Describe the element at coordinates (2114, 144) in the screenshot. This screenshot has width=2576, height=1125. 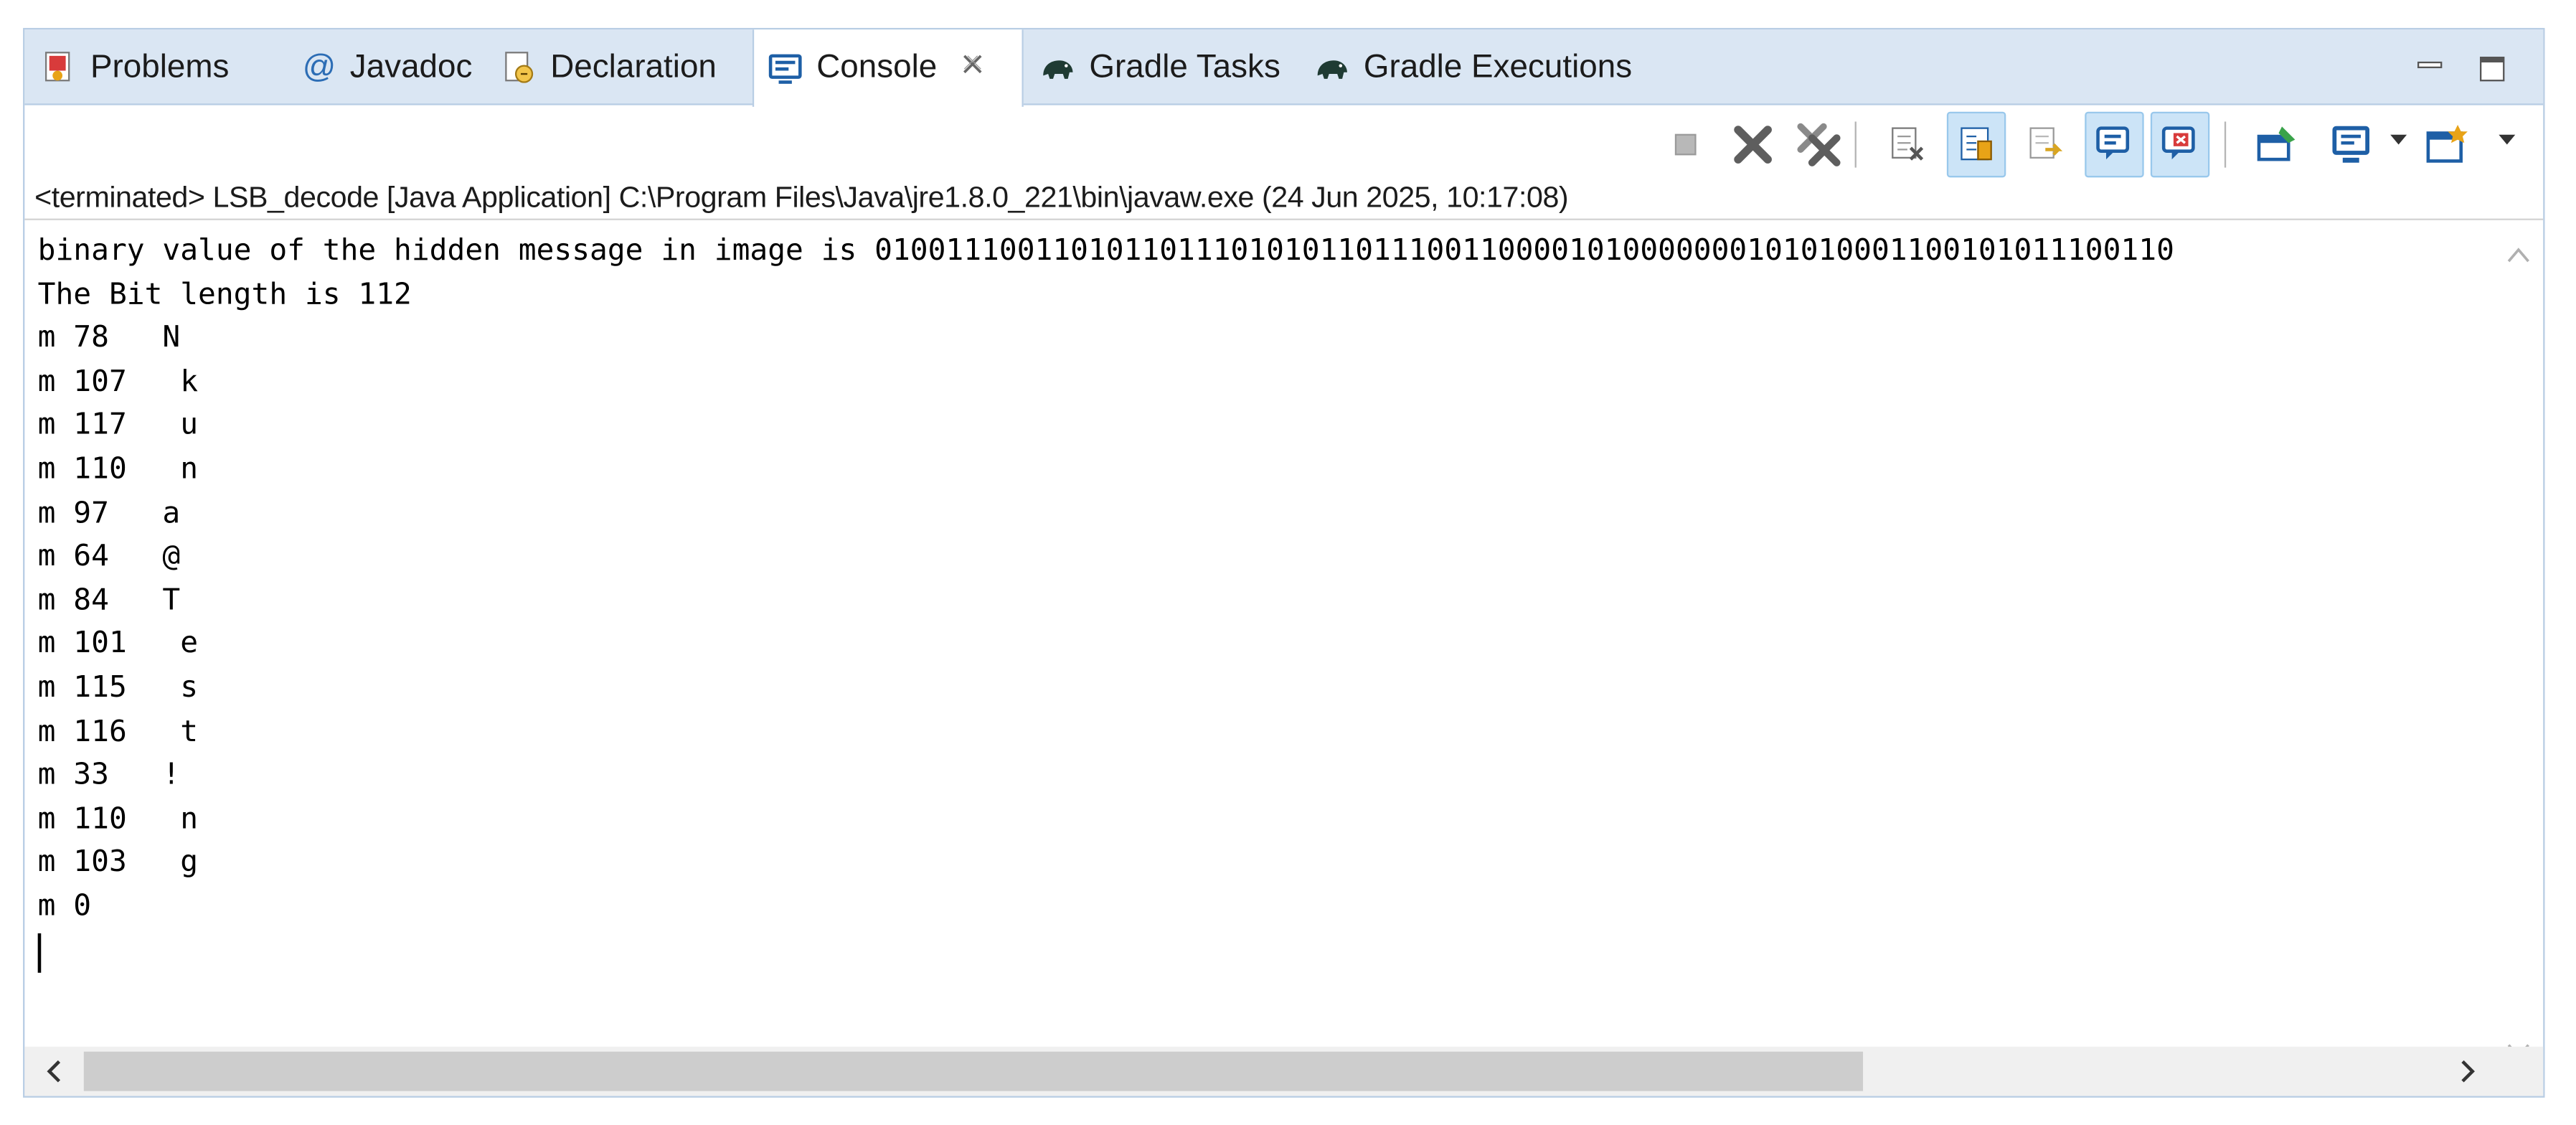
I see `show-on-stdout-icon` at that location.